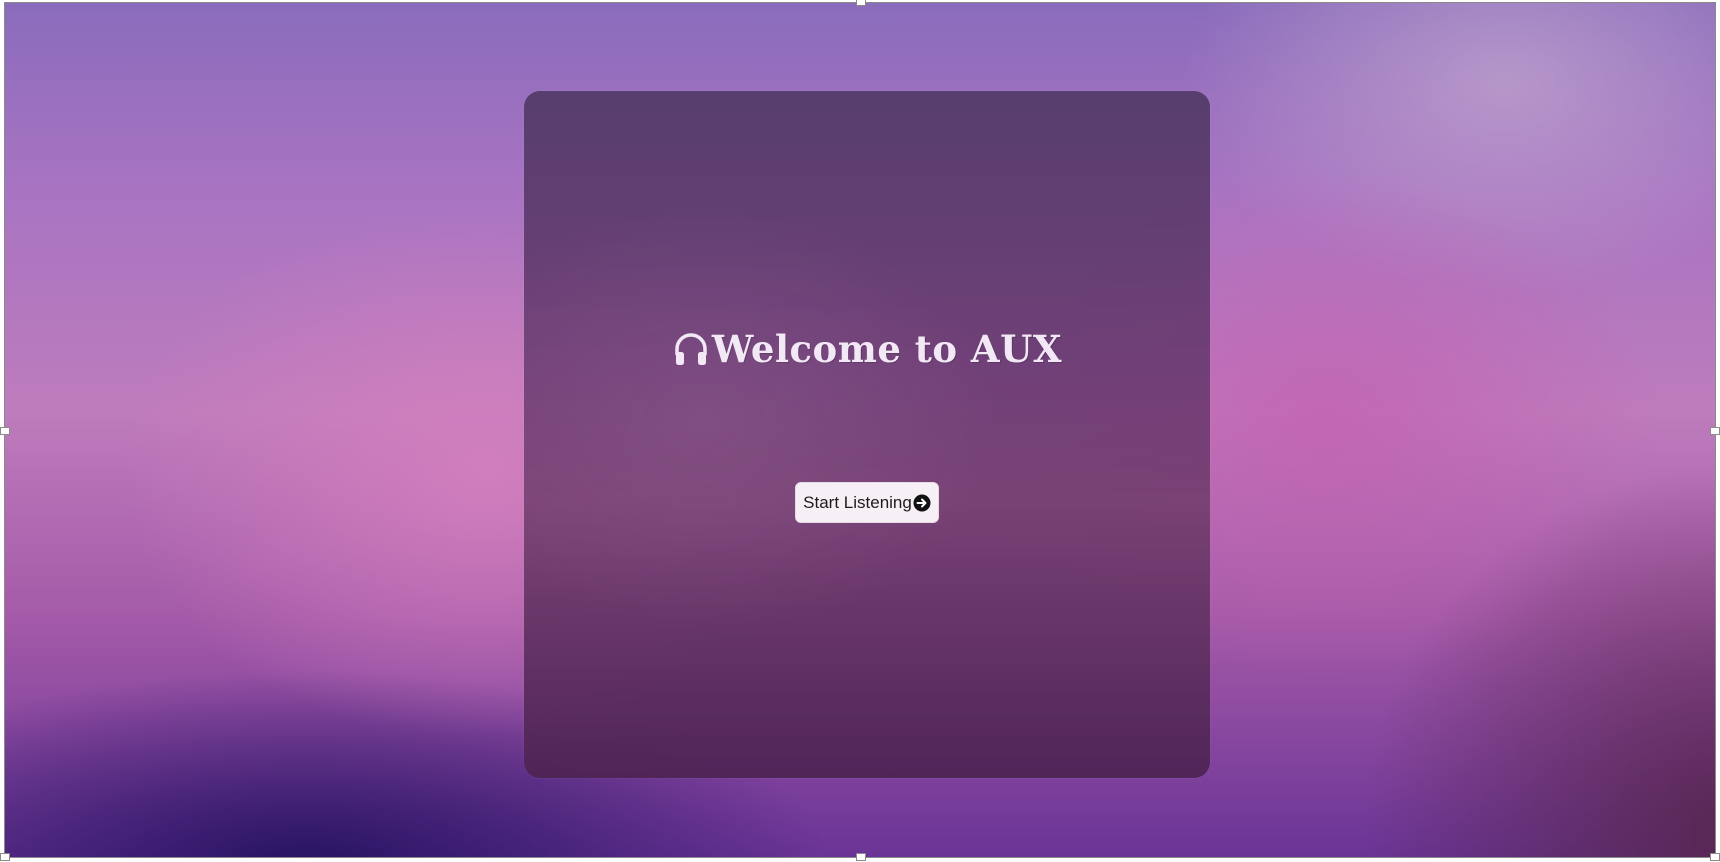  Describe the element at coordinates (5, 431) in the screenshot. I see `resize-handle-left` at that location.